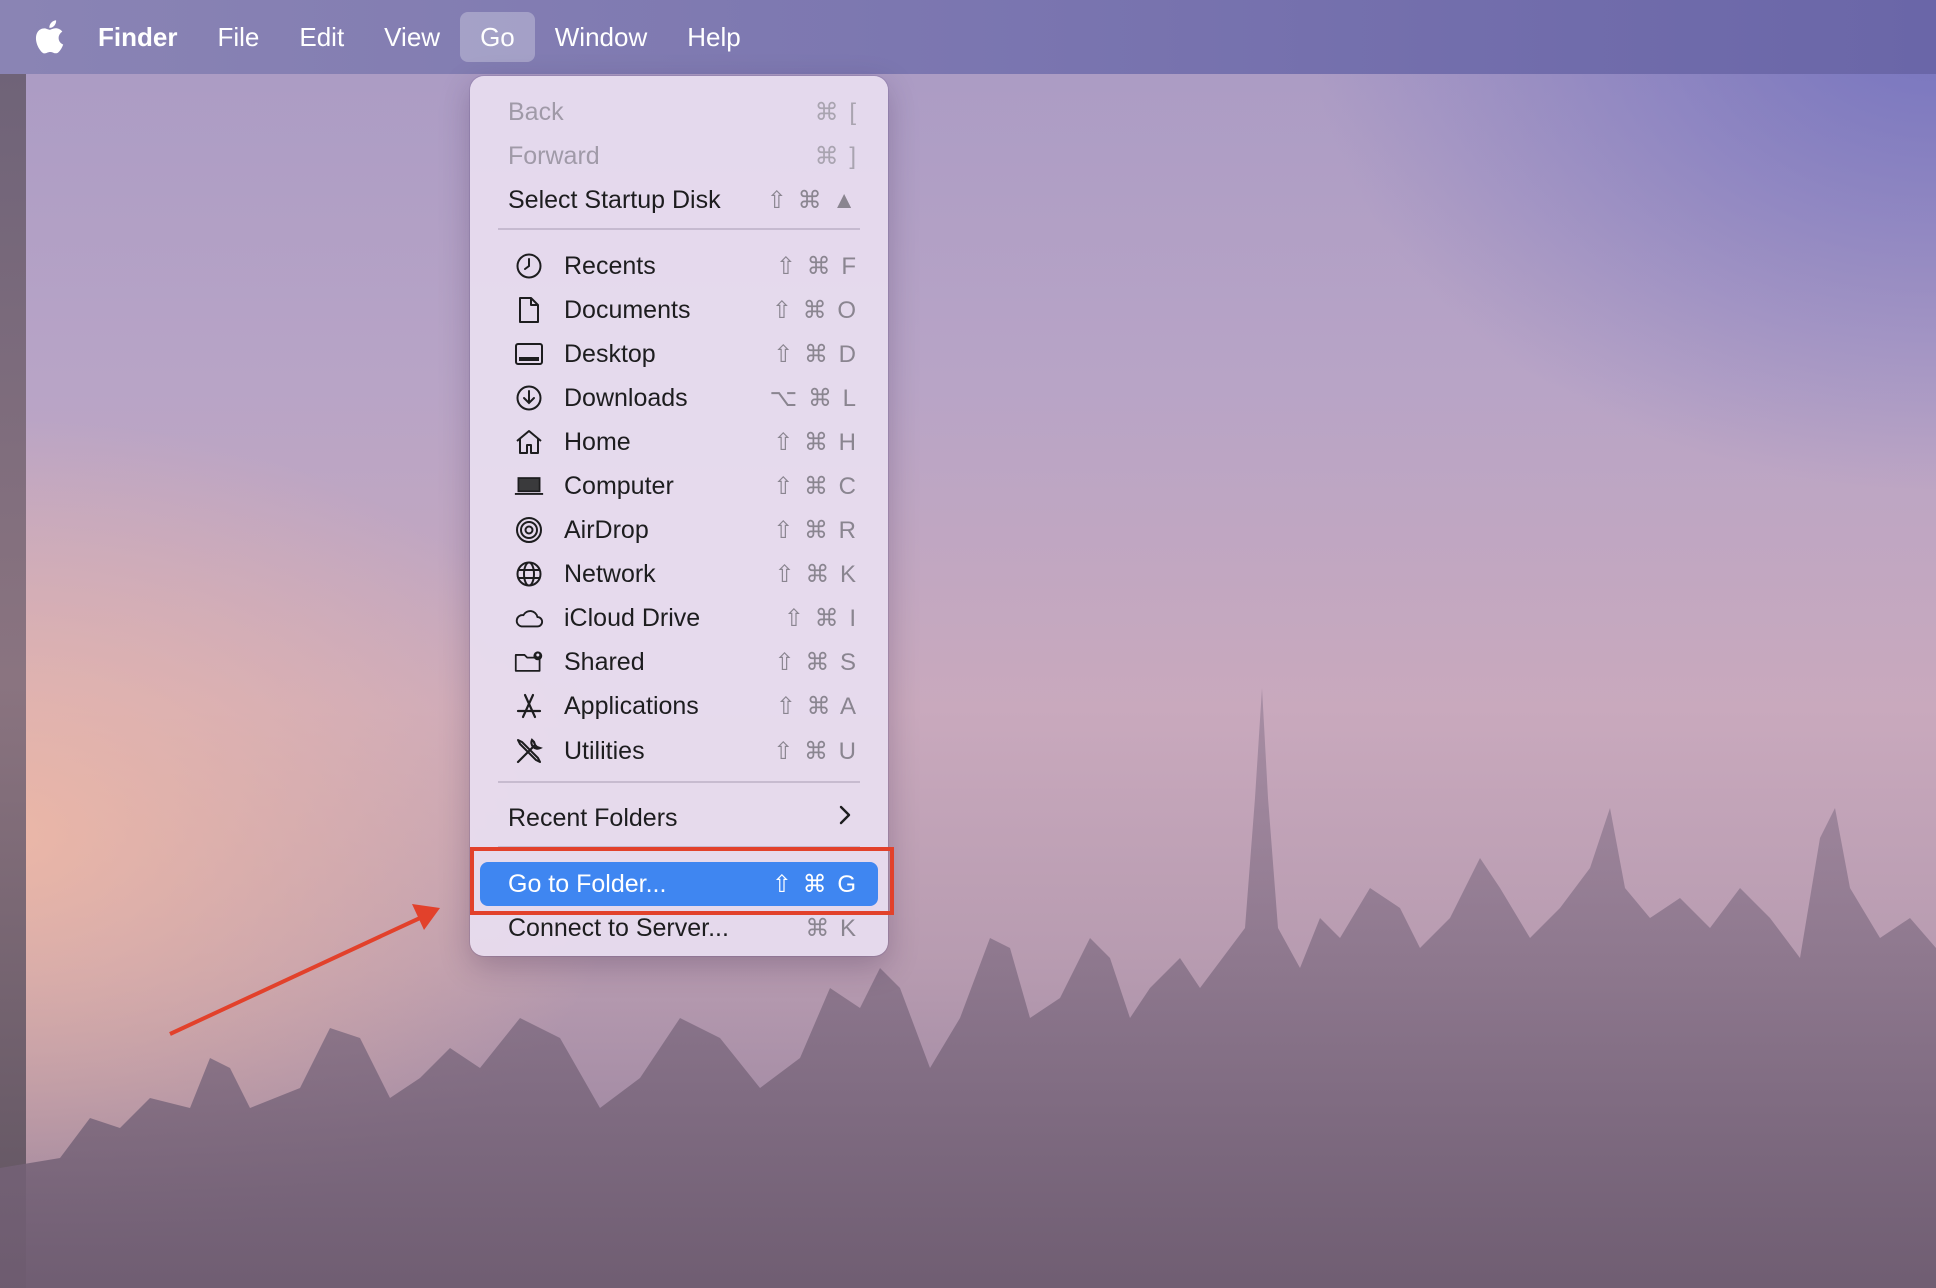  Describe the element at coordinates (815, 530) in the screenshot. I see `shortcut-text: ⇧ ⌘ R` at that location.